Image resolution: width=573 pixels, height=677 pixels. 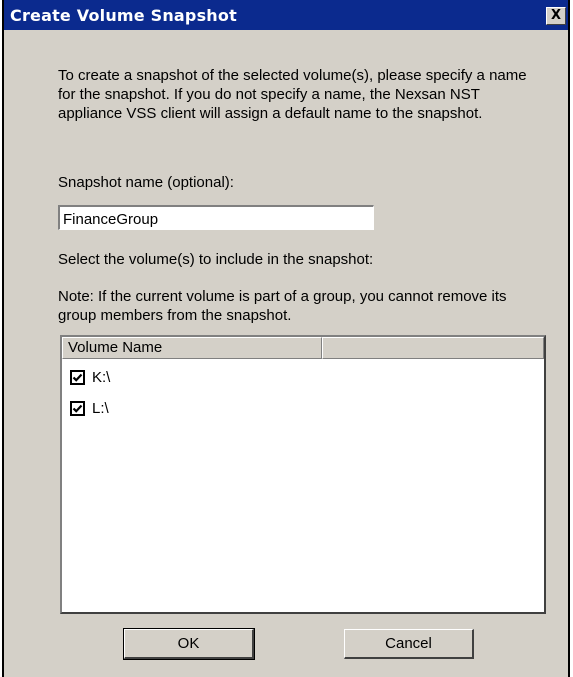 What do you see at coordinates (409, 644) in the screenshot?
I see `cancel-button: Cancel` at bounding box center [409, 644].